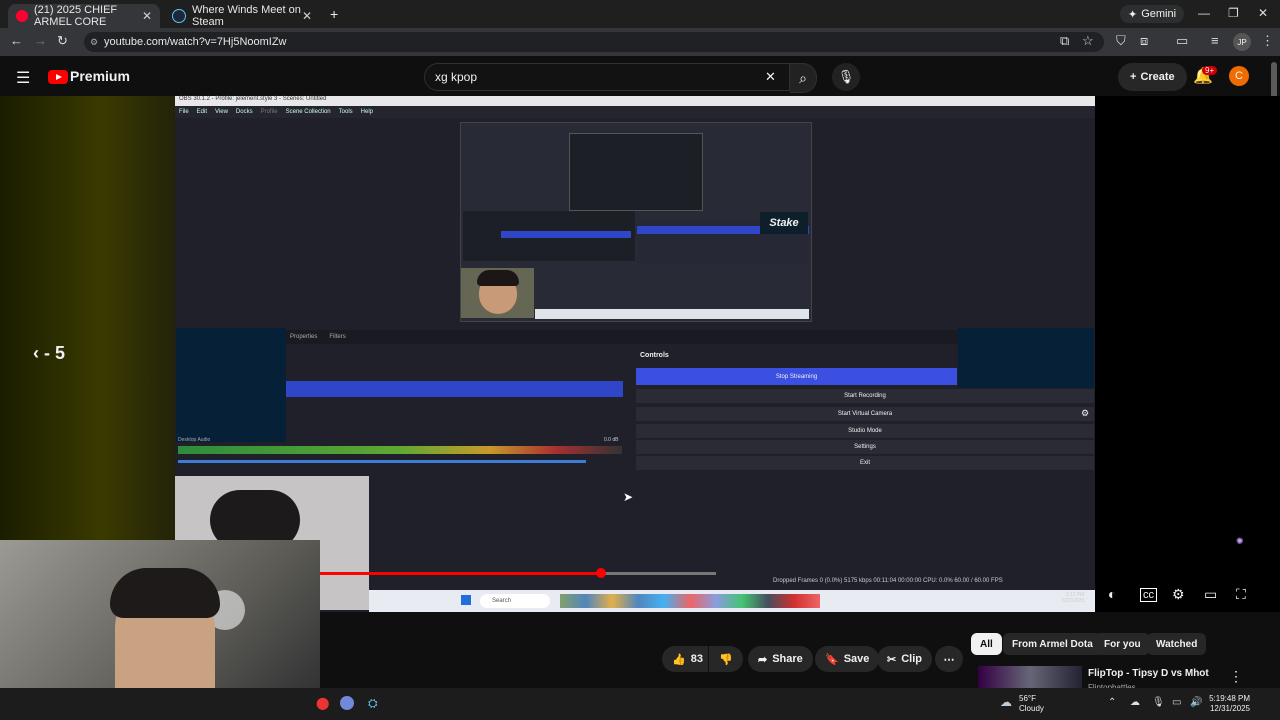 The image size is (1280, 720). I want to click on mixer-db: 0.0 dB, so click(611, 440).